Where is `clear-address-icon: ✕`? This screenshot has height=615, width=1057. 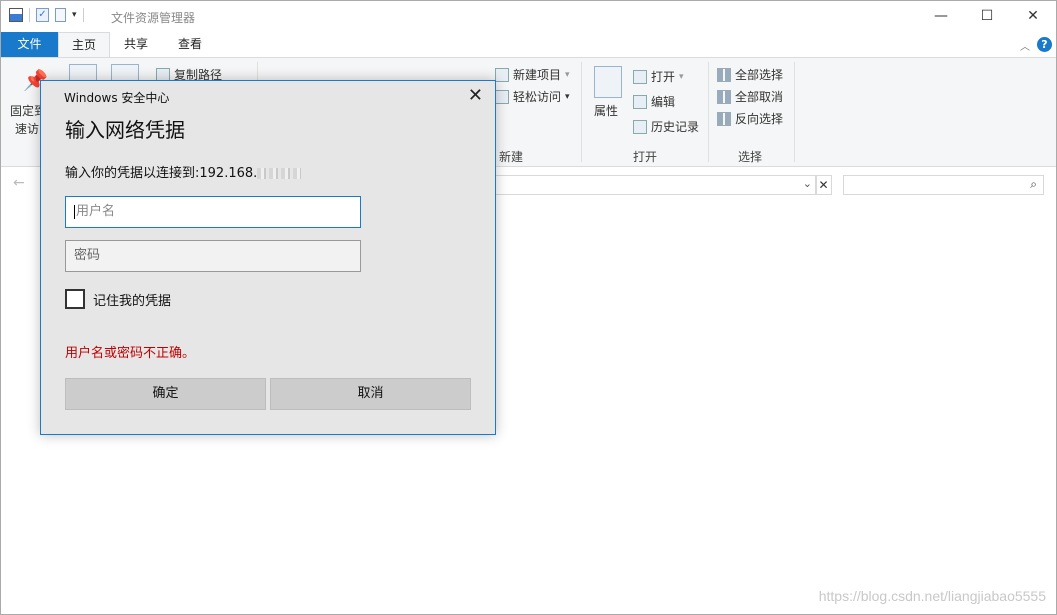
clear-address-icon: ✕ is located at coordinates (823, 185).